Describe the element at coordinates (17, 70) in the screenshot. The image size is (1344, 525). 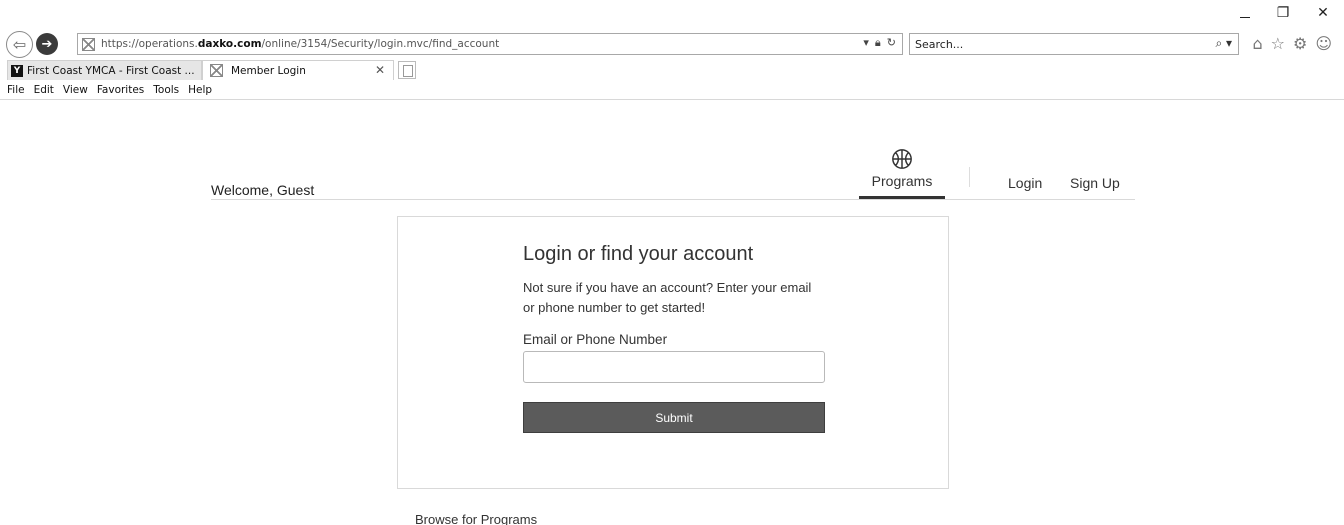
I see `ymca-logo-icon: Y` at that location.